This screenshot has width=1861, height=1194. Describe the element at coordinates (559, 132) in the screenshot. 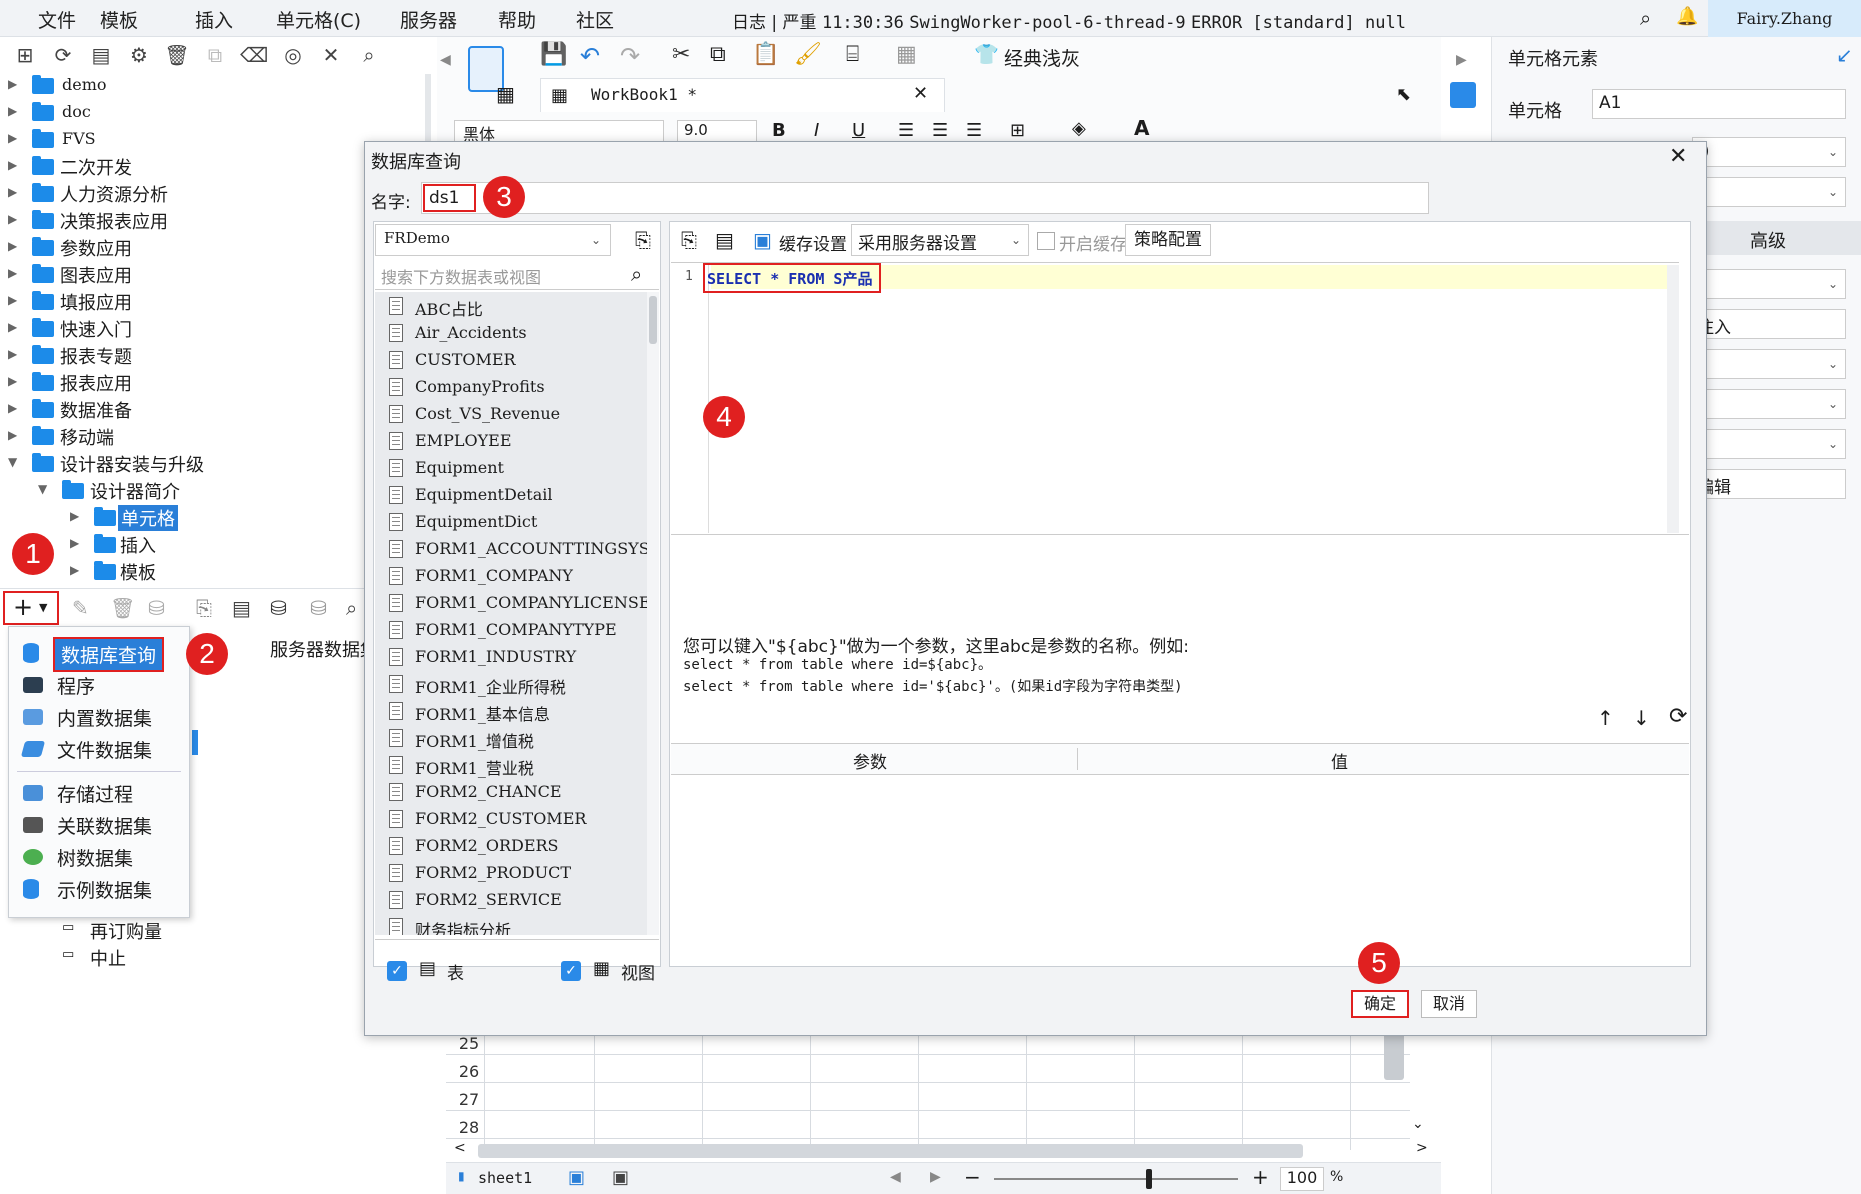

I see `font-select: 黑体` at that location.